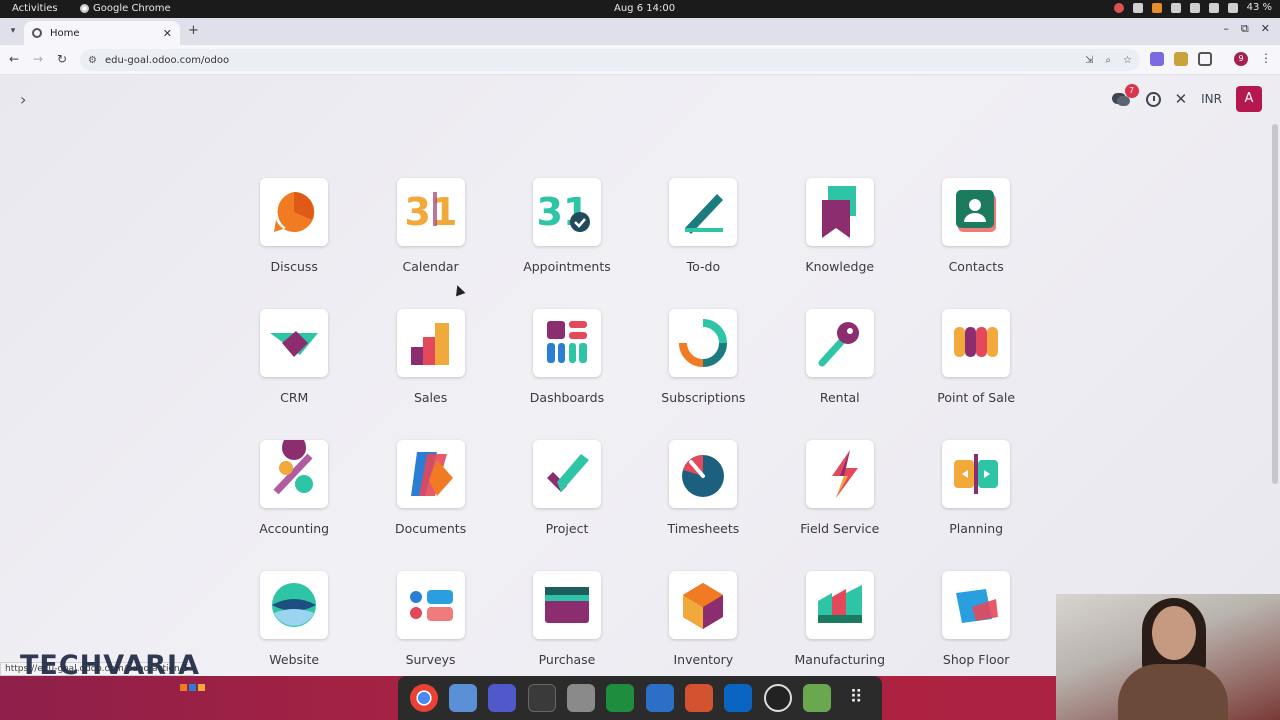 The height and width of the screenshot is (720, 1280). Describe the element at coordinates (567, 659) in the screenshot. I see `app-label: Purchase` at that location.